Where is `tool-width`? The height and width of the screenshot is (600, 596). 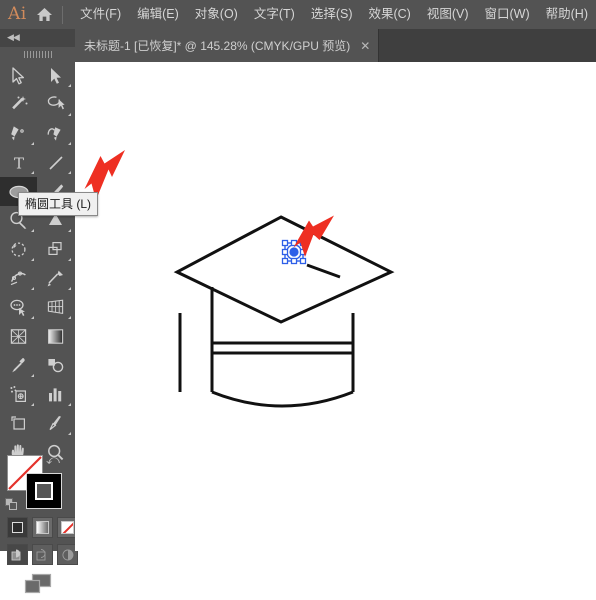
tool-width is located at coordinates (18, 278).